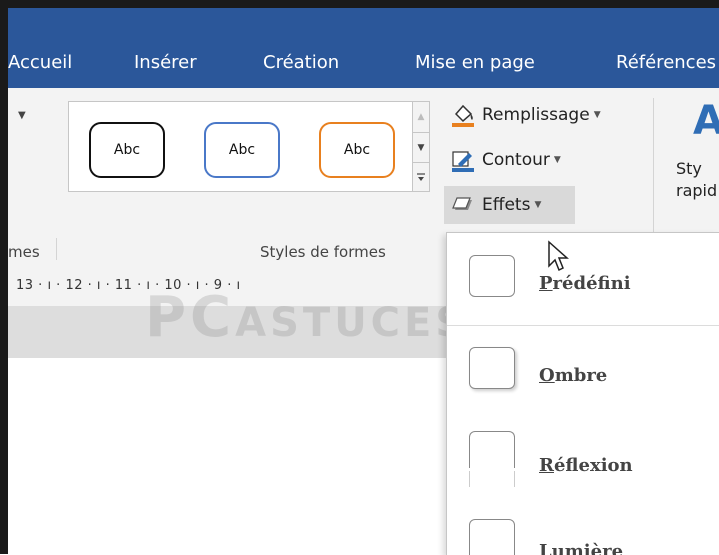  What do you see at coordinates (421, 116) in the screenshot?
I see `gallery-scroll-up-button: ▲` at bounding box center [421, 116].